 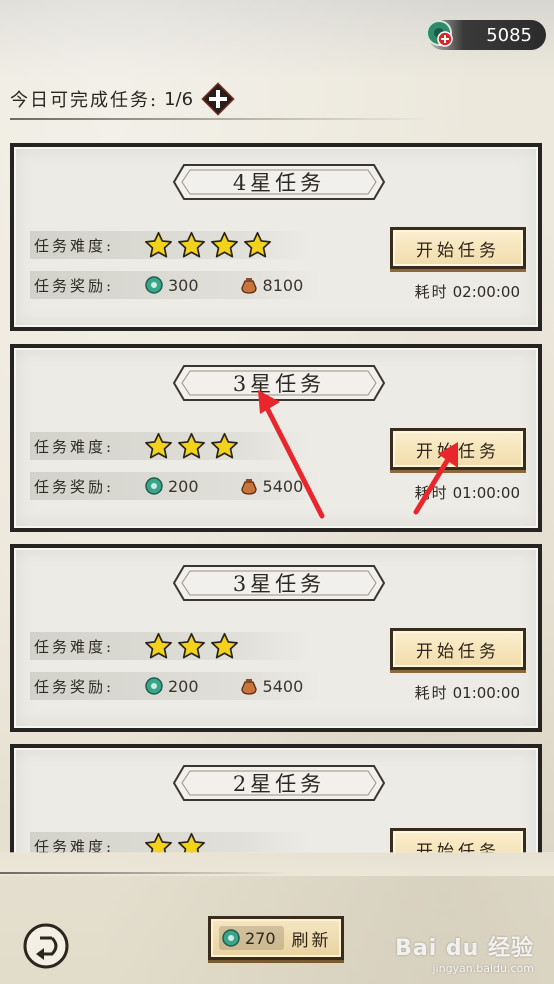 I want to click on jade-reward: 300, so click(x=183, y=285).